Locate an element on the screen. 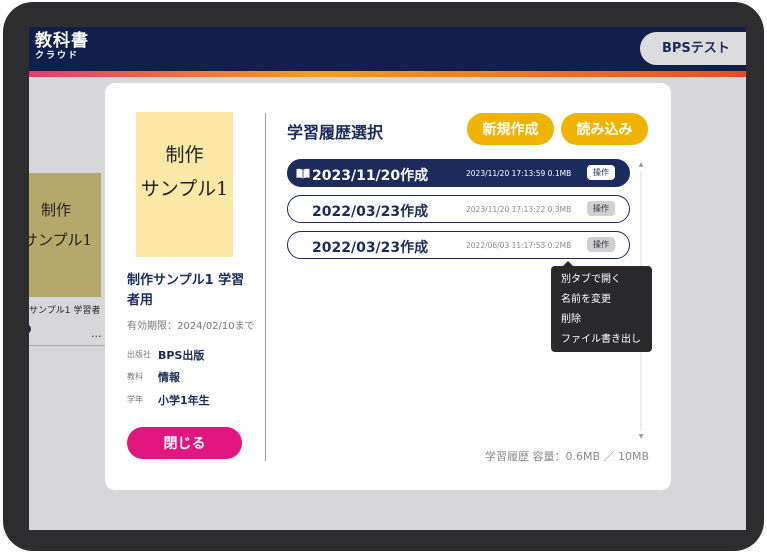  background-status-dot is located at coordinates (30, 329).